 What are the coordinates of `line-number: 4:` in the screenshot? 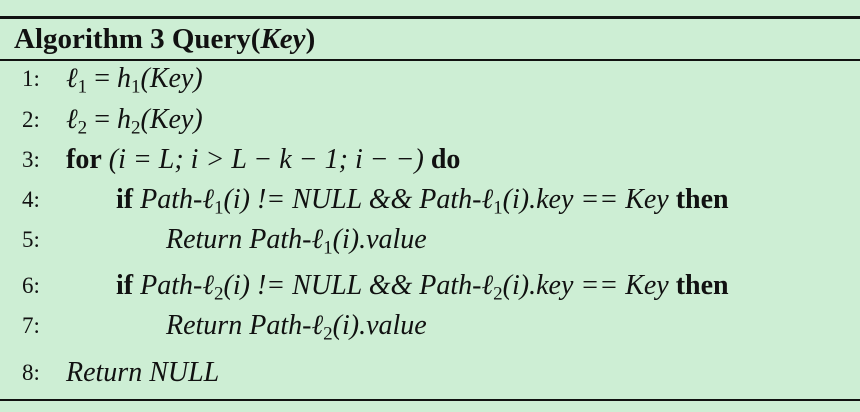 It's located at (31, 199).